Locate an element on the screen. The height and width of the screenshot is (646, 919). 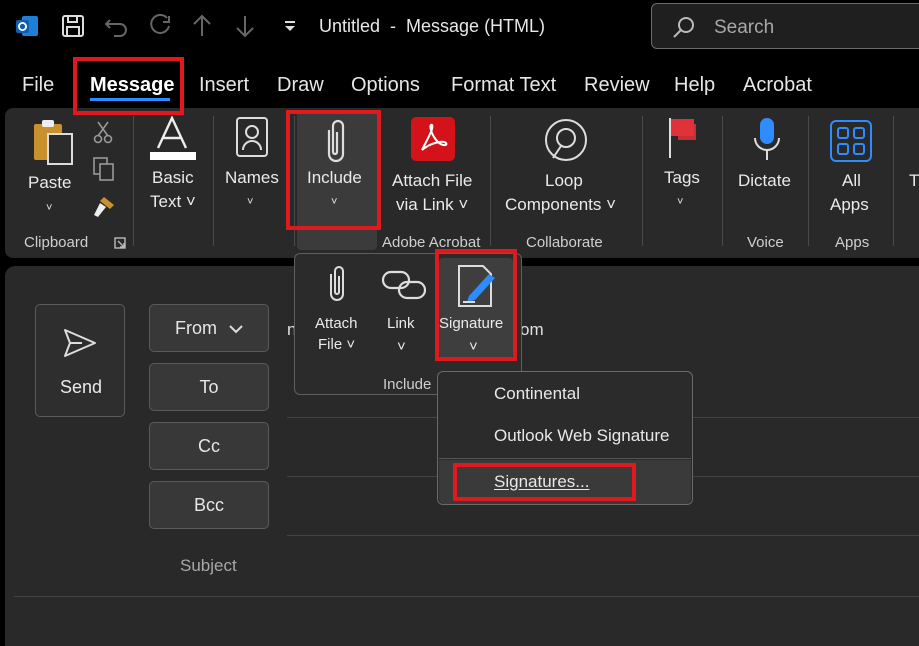
all-apps-button: All Apps is located at coordinates (852, 166).